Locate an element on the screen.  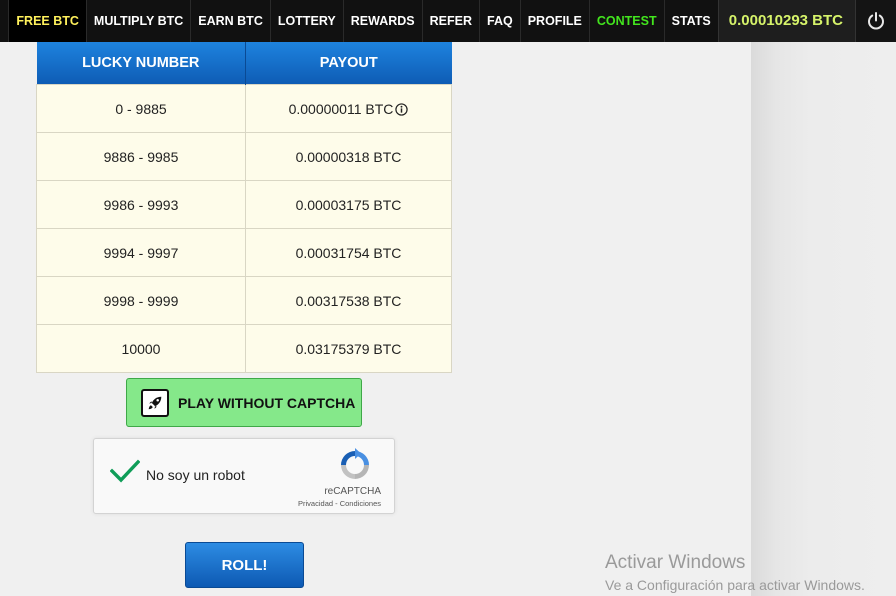
header-payout: PAYOUT is located at coordinates (348, 63).